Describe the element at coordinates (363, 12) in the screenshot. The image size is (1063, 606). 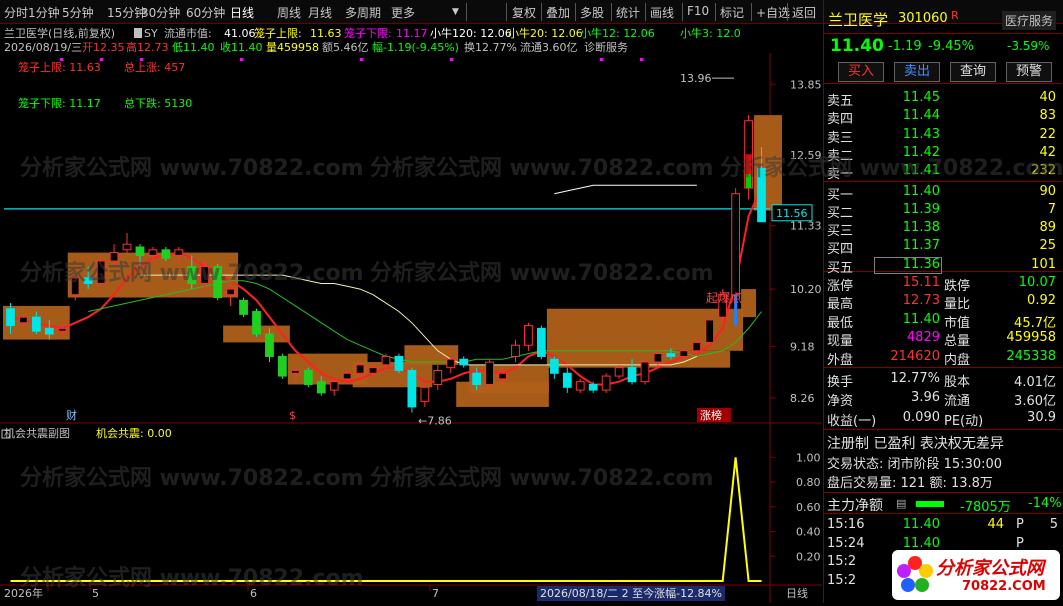
I see `toolbar-tab-9: 多周期` at that location.